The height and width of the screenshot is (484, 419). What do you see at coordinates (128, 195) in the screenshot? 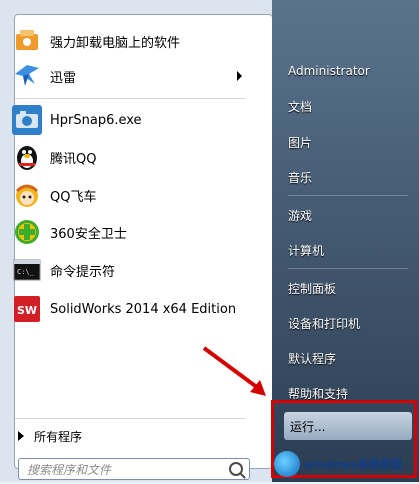
I see `program-qq-racing: QQ飞车` at bounding box center [128, 195].